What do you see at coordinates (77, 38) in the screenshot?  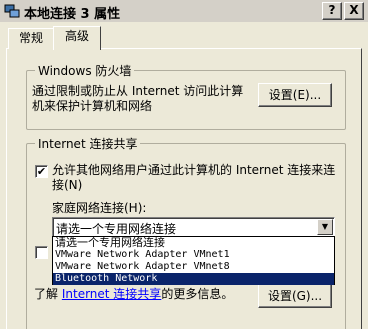 I see `tab-advanced: 高级` at bounding box center [77, 38].